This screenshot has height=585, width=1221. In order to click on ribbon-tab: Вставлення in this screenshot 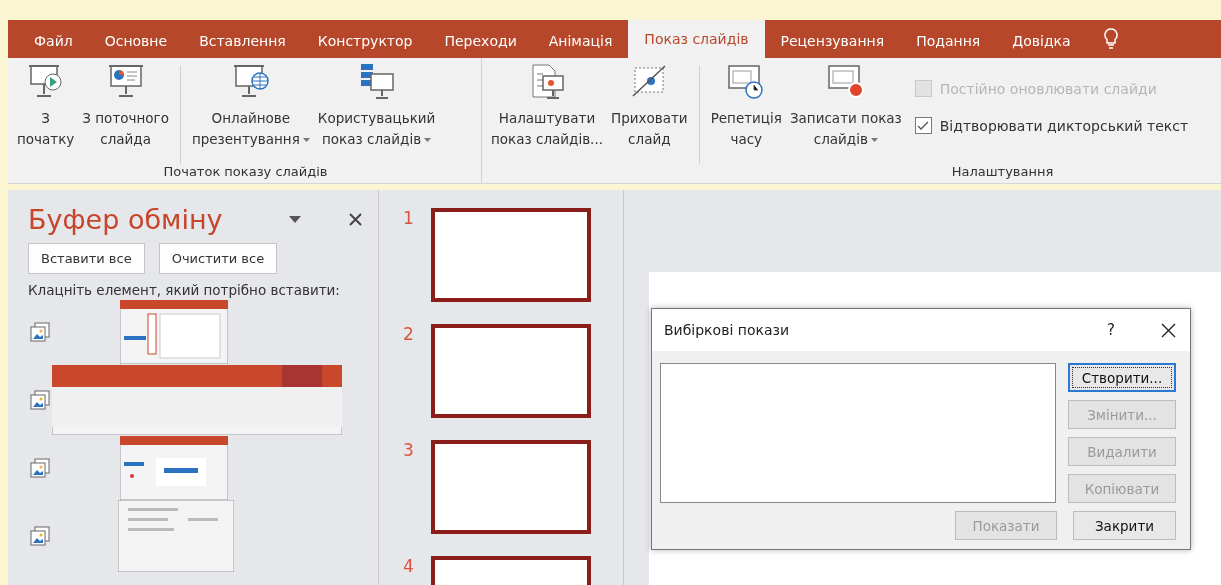, I will do `click(242, 41)`.